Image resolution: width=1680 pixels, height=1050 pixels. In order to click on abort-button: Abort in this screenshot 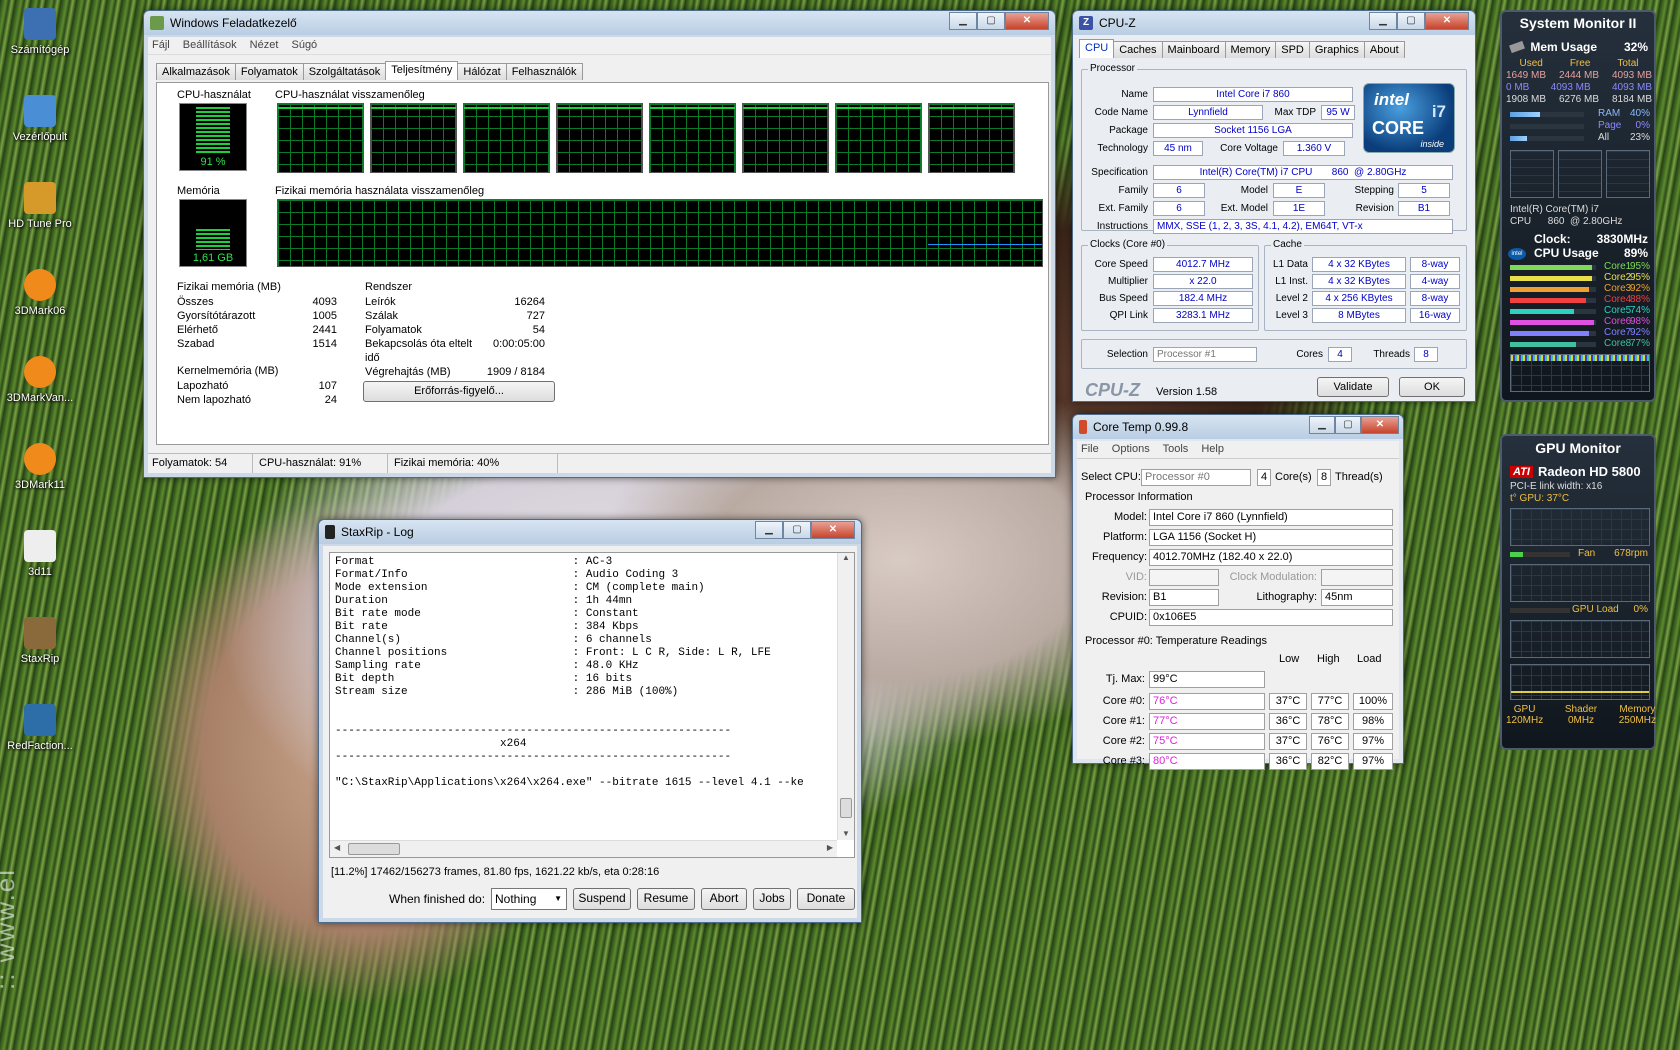, I will do `click(724, 899)`.